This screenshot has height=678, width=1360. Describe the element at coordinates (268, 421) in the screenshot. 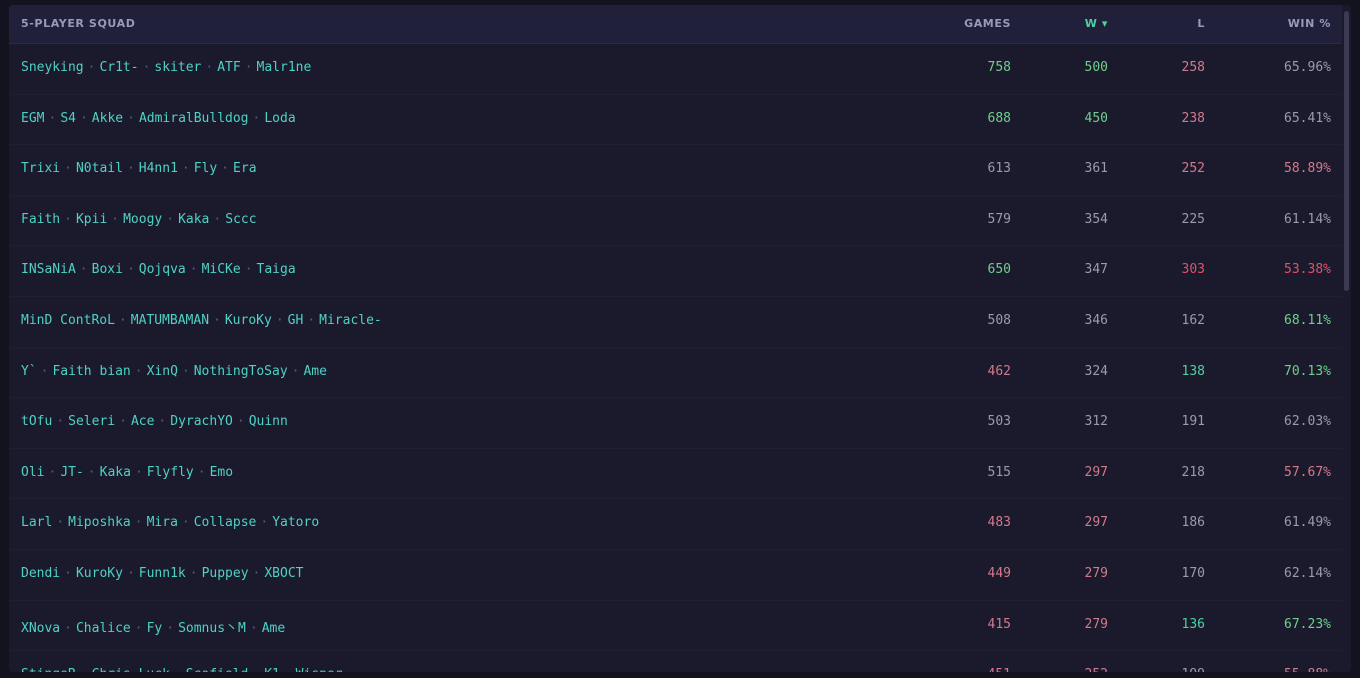

I see `player-name: Quinn` at that location.